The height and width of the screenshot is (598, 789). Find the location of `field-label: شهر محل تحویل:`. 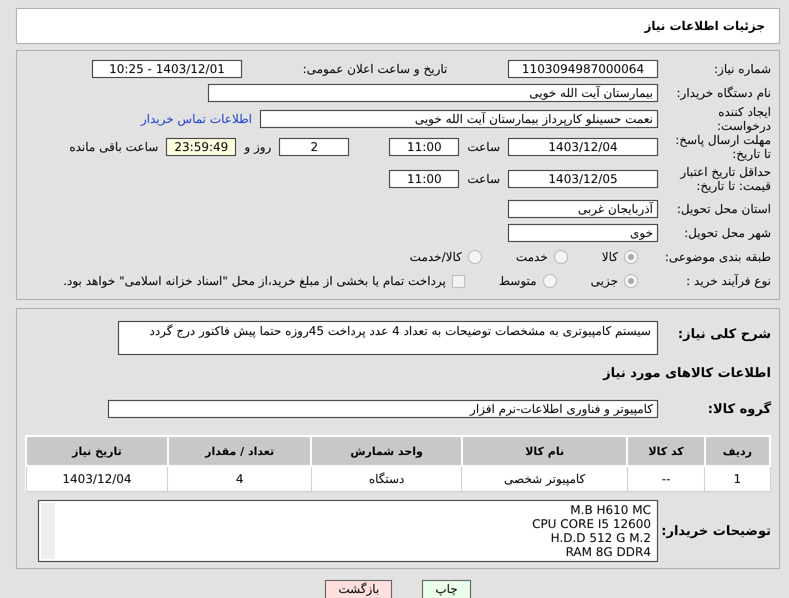

field-label: شهر محل تحویل: is located at coordinates (727, 233).